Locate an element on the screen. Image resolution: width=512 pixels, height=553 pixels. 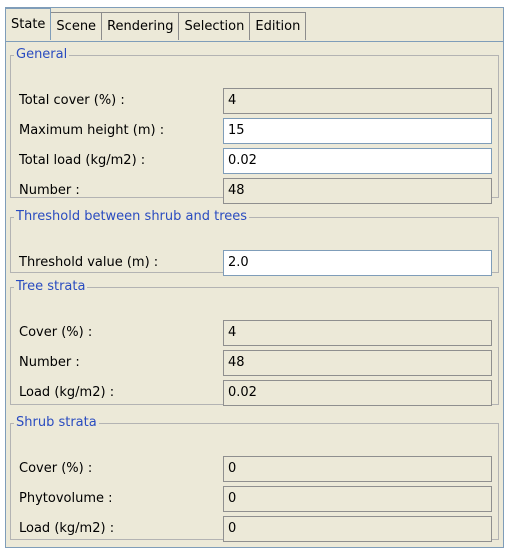
row-tree-load: Load (kg/m2) : 0.02 is located at coordinates (254, 393).